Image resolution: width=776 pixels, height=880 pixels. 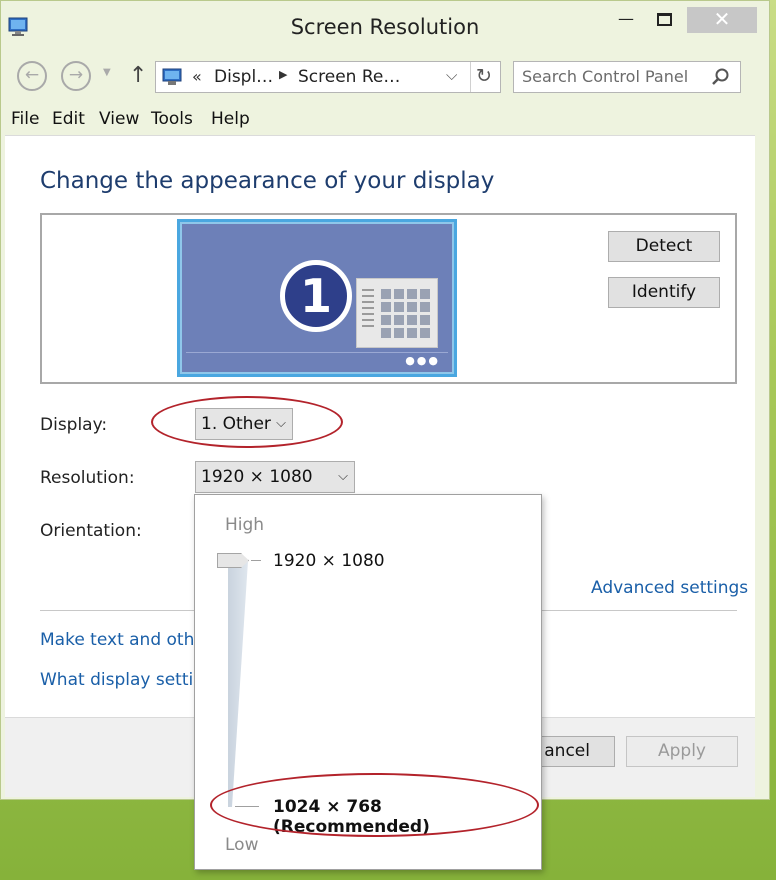 I want to click on search-box, so click(x=627, y=77).